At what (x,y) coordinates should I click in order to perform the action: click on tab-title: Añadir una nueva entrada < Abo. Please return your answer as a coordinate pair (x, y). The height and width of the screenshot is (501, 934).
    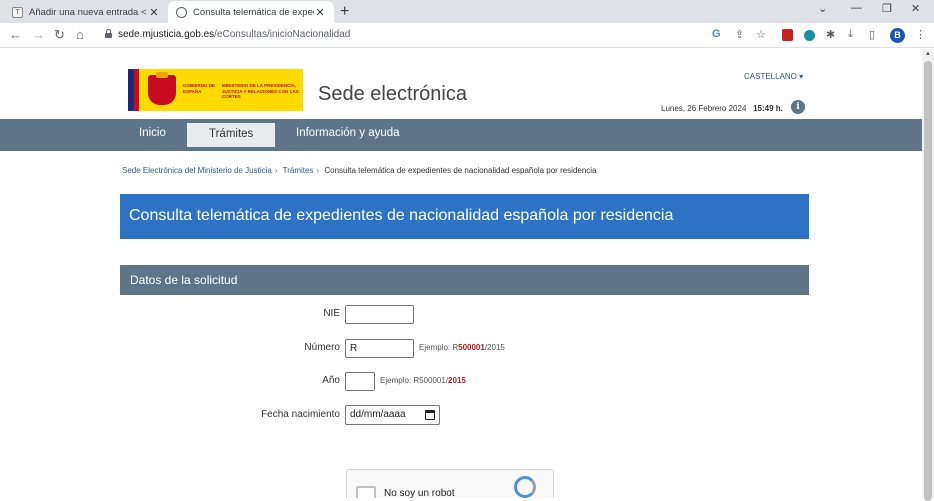
    Looking at the image, I should click on (88, 12).